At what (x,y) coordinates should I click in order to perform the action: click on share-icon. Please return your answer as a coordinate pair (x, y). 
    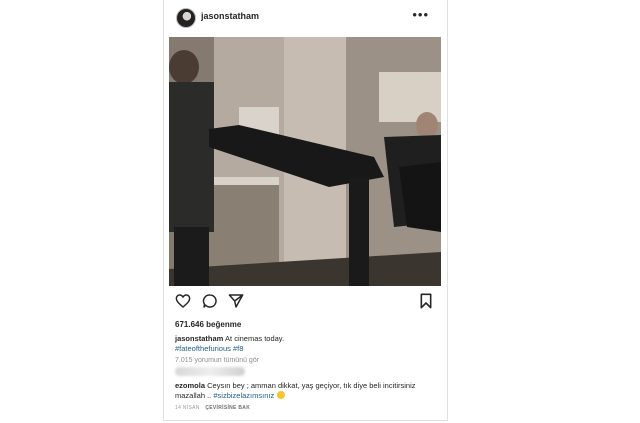
    Looking at the image, I should click on (236, 301).